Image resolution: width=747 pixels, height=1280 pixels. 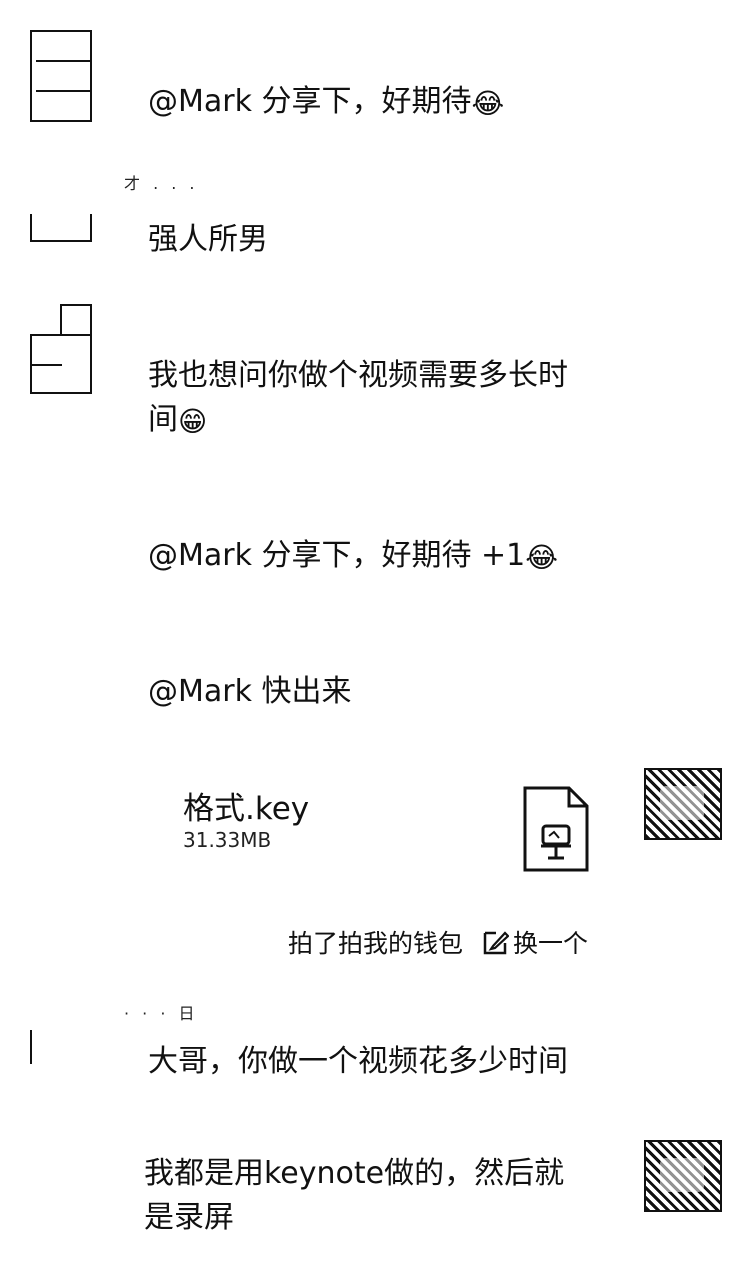 What do you see at coordinates (161, 183) in the screenshot?
I see `sender-name-fragment: 才 . . .` at bounding box center [161, 183].